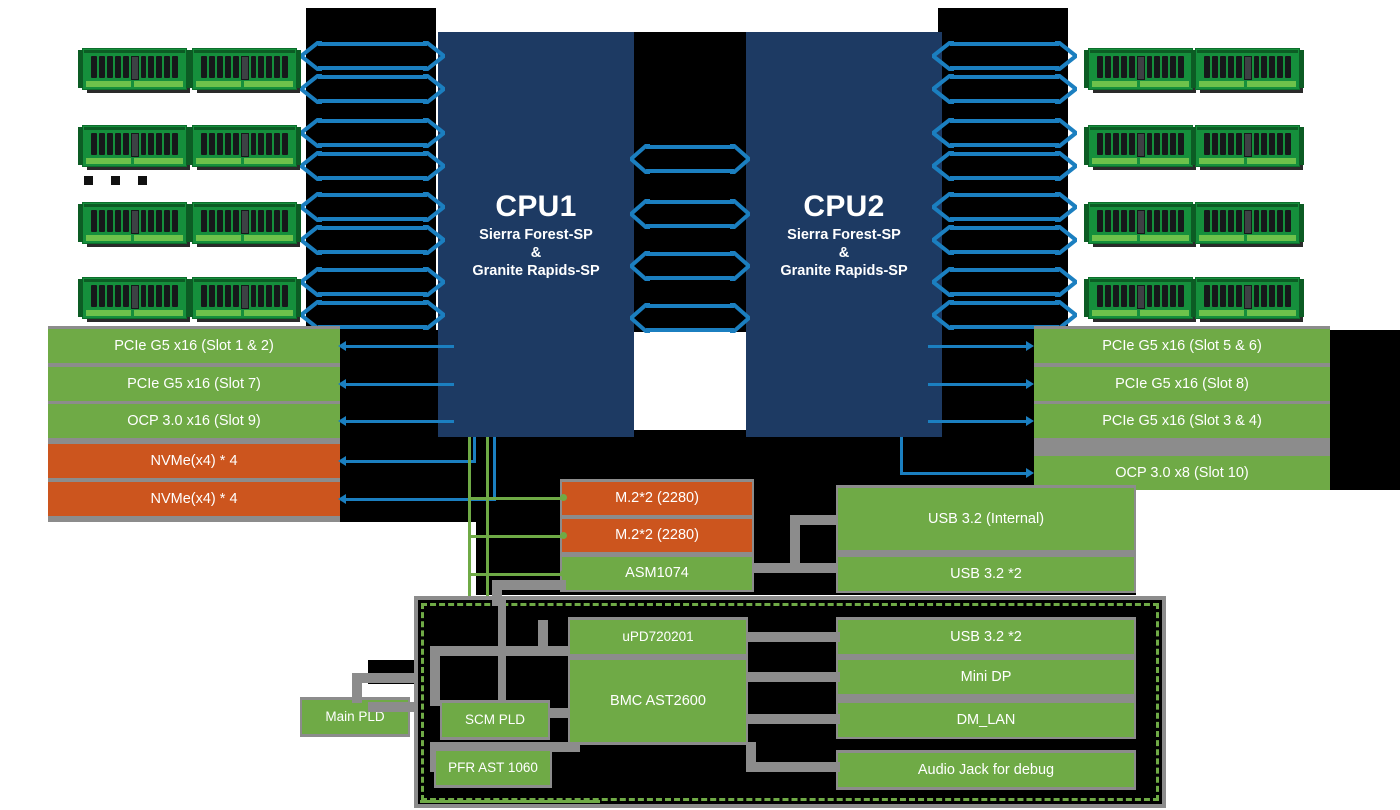  I want to click on left-slot-1-label: PCIe G5 x16 (Slot 7), so click(194, 383).